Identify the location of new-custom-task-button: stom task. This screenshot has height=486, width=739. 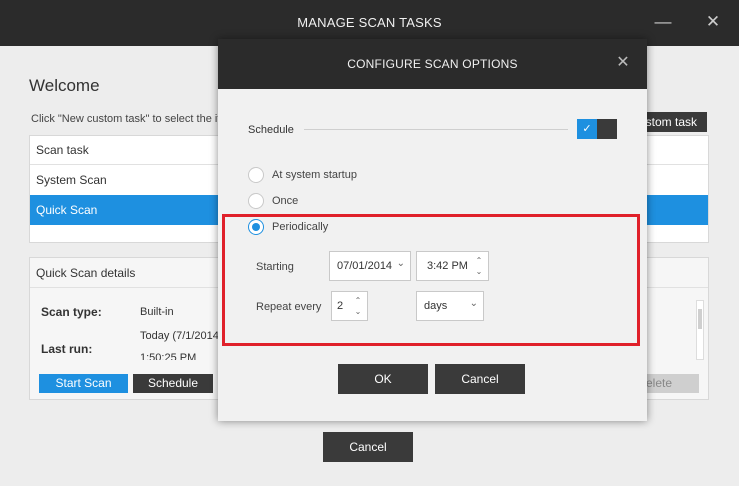
(673, 122).